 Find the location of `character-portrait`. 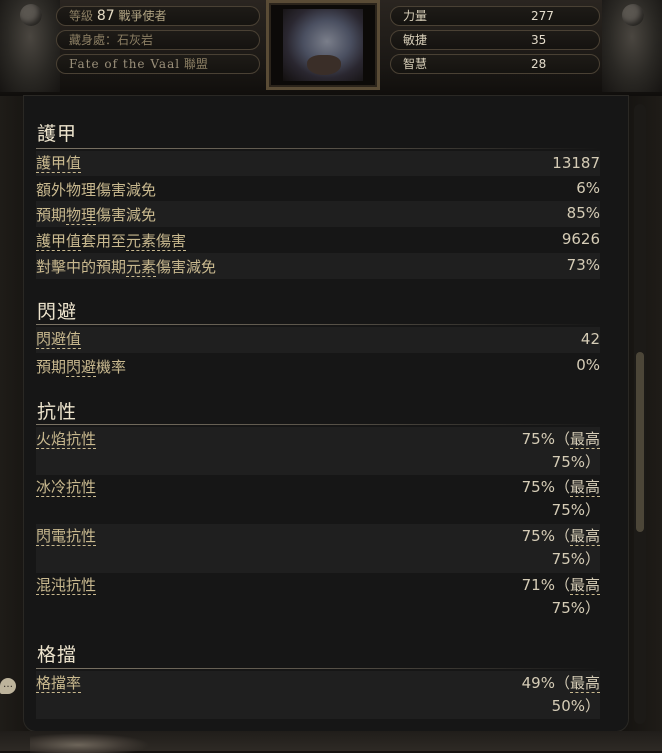

character-portrait is located at coordinates (323, 45).